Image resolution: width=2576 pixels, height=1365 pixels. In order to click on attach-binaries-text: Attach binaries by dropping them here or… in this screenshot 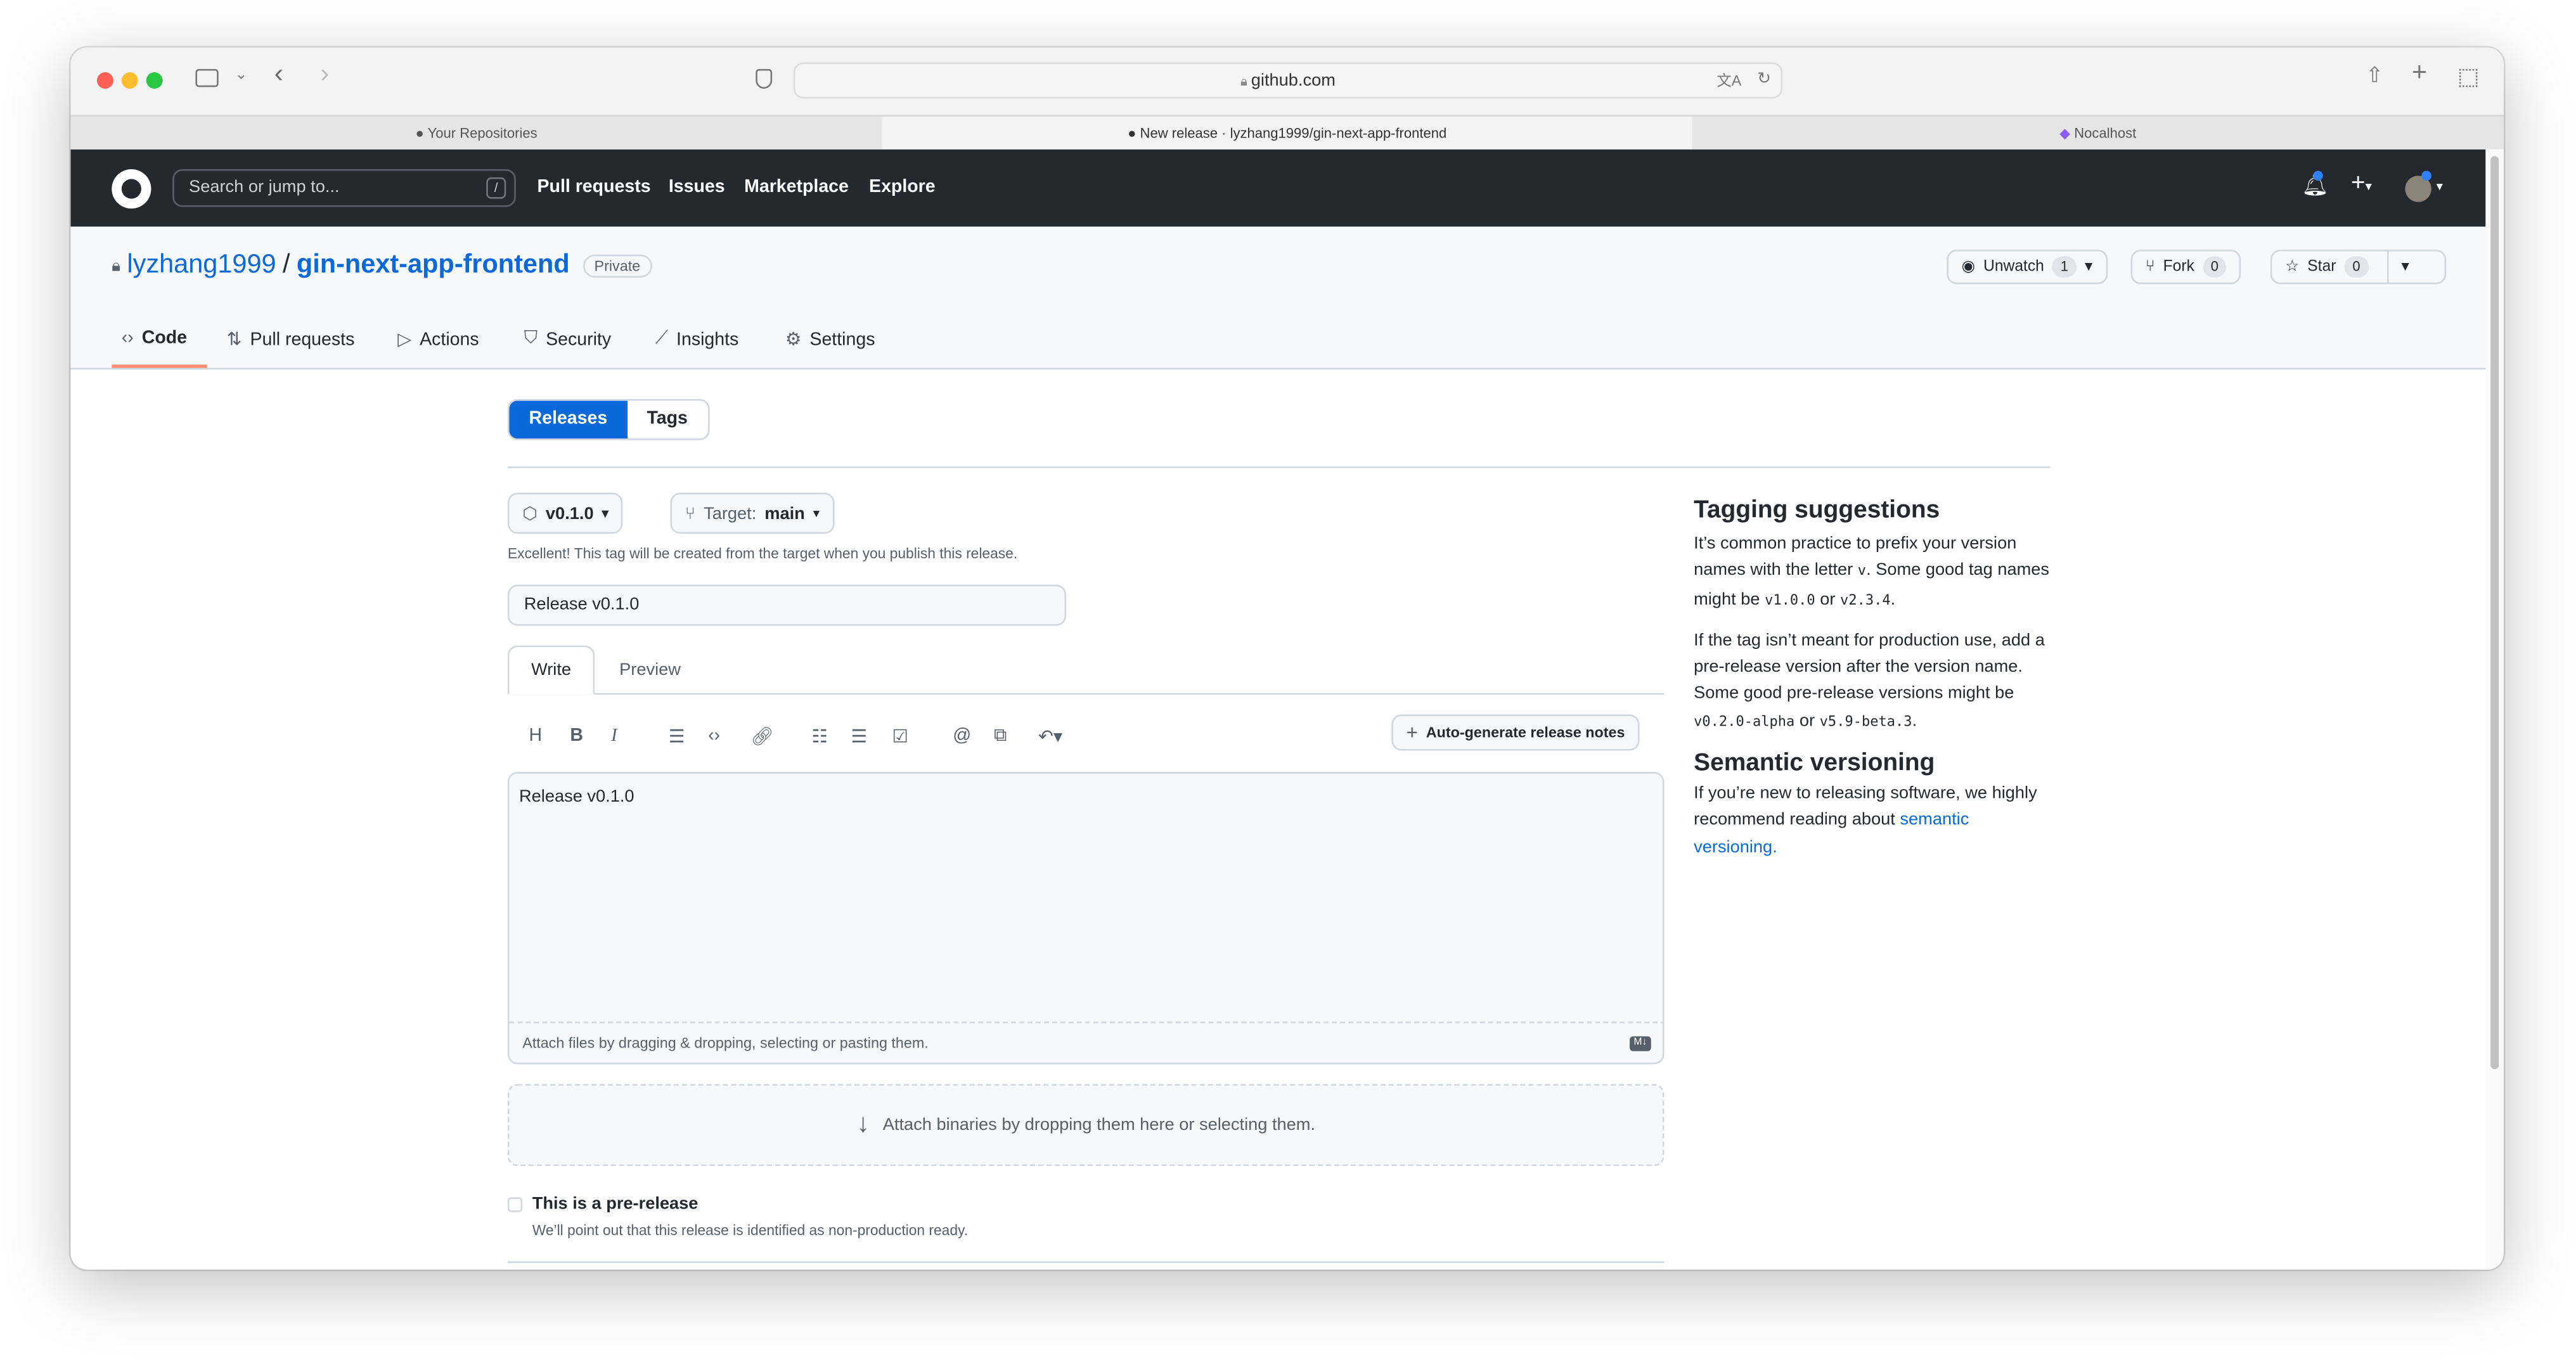, I will do `click(1099, 1125)`.